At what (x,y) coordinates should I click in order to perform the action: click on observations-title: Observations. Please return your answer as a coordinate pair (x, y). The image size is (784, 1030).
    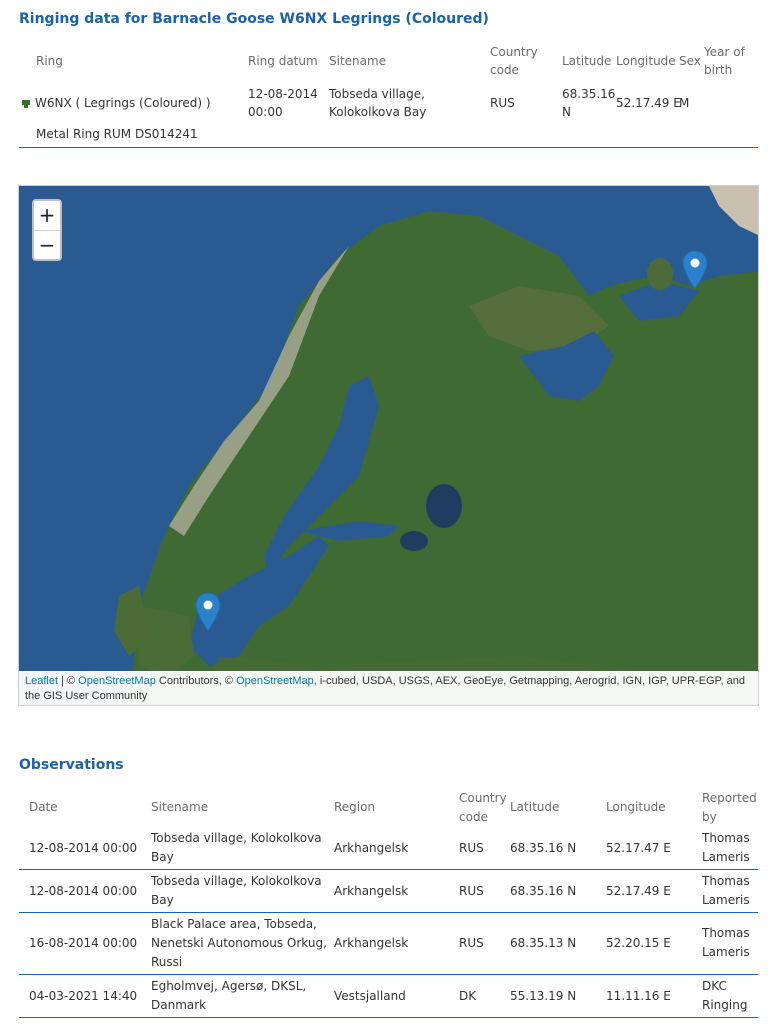
    Looking at the image, I should click on (71, 765).